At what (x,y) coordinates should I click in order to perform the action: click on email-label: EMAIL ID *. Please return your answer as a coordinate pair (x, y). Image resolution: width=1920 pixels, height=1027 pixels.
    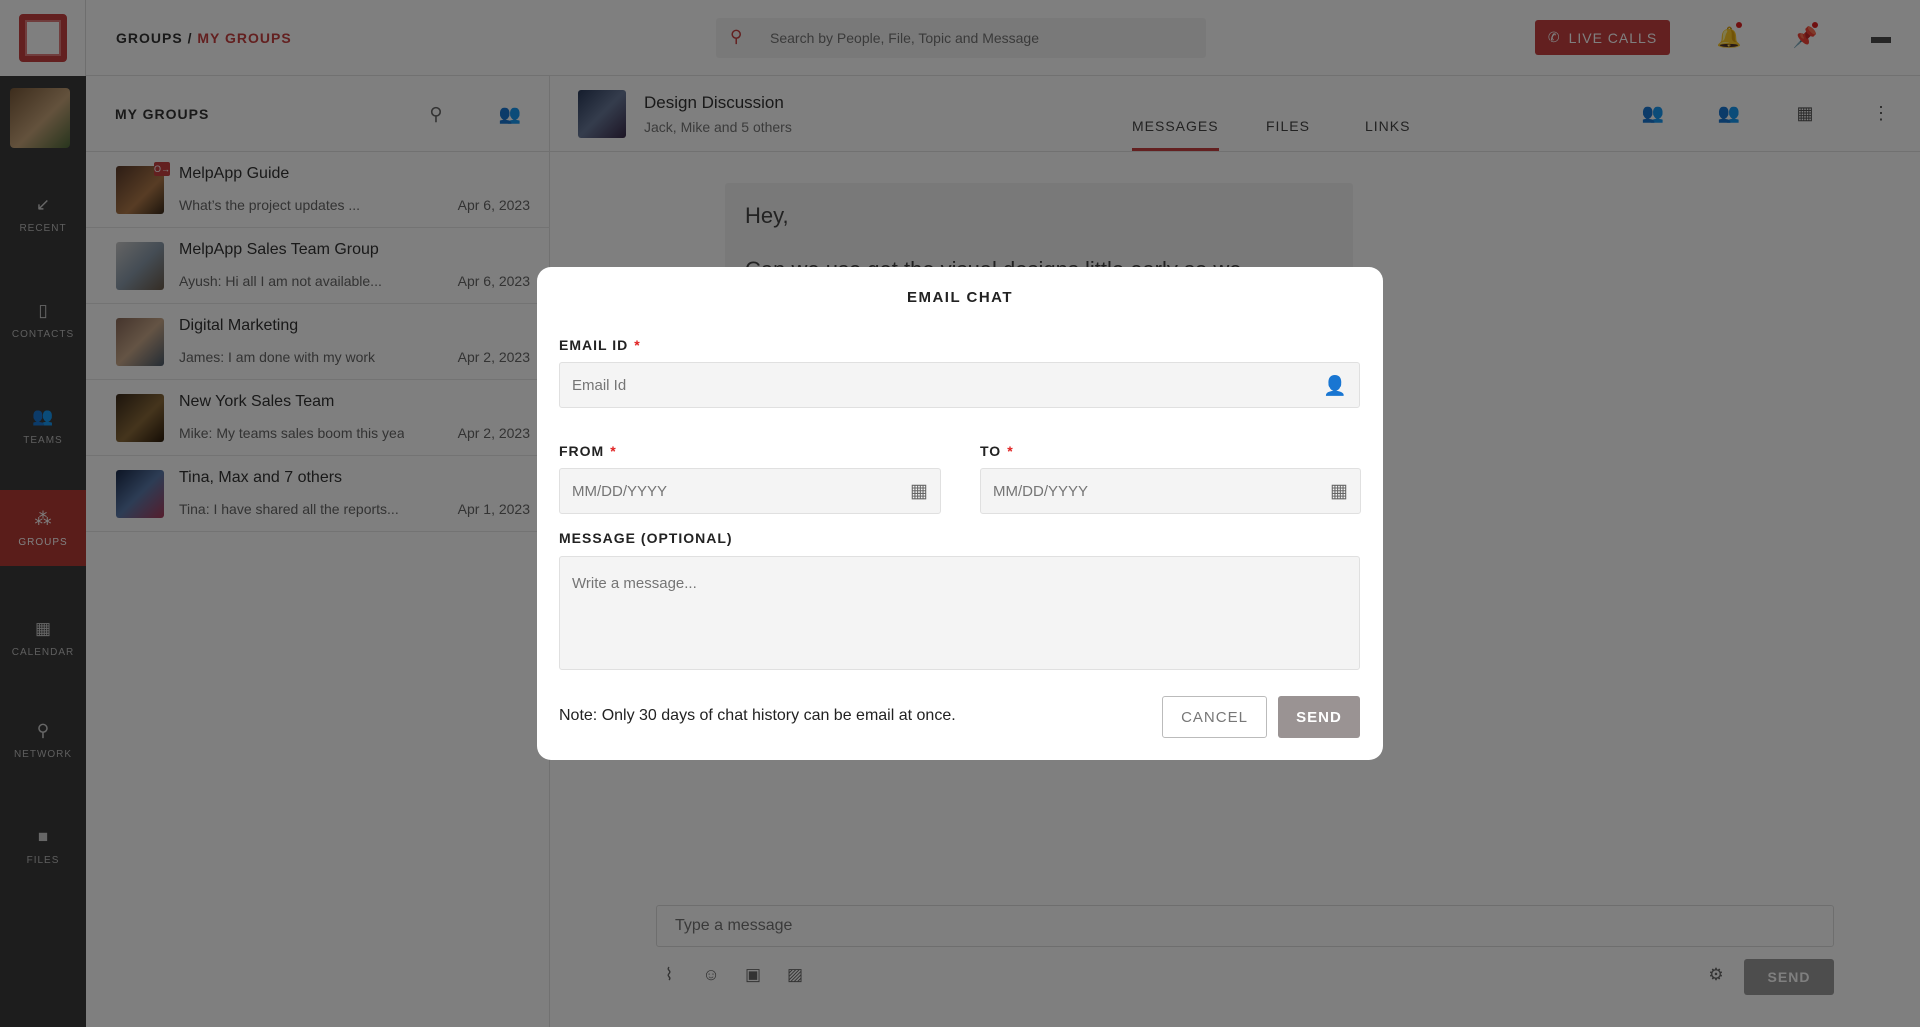
    Looking at the image, I should click on (600, 345).